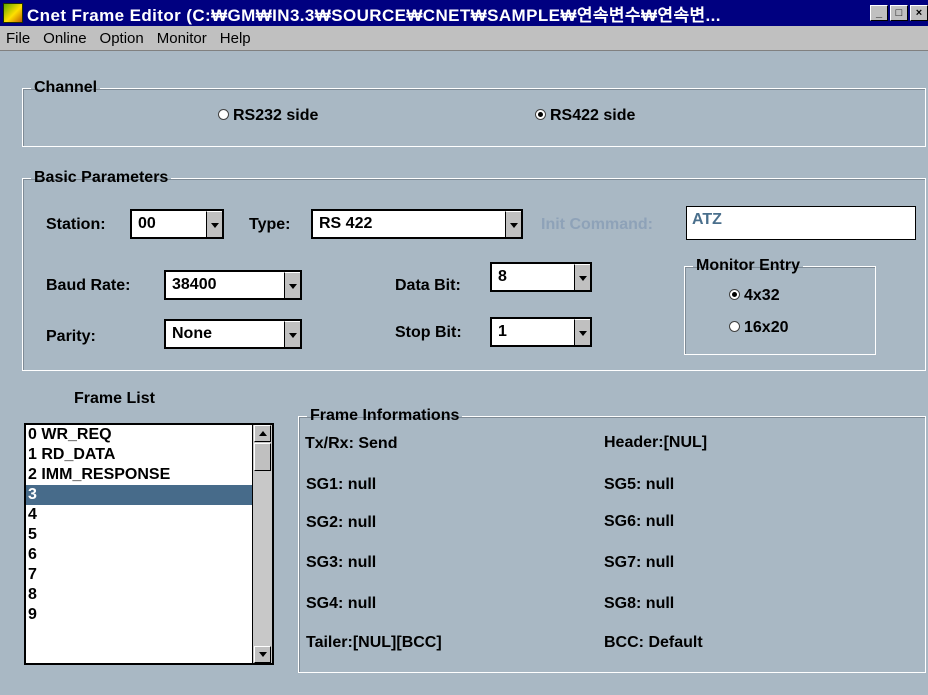 The image size is (928, 695). I want to click on stop-bit-value: 1, so click(502, 331).